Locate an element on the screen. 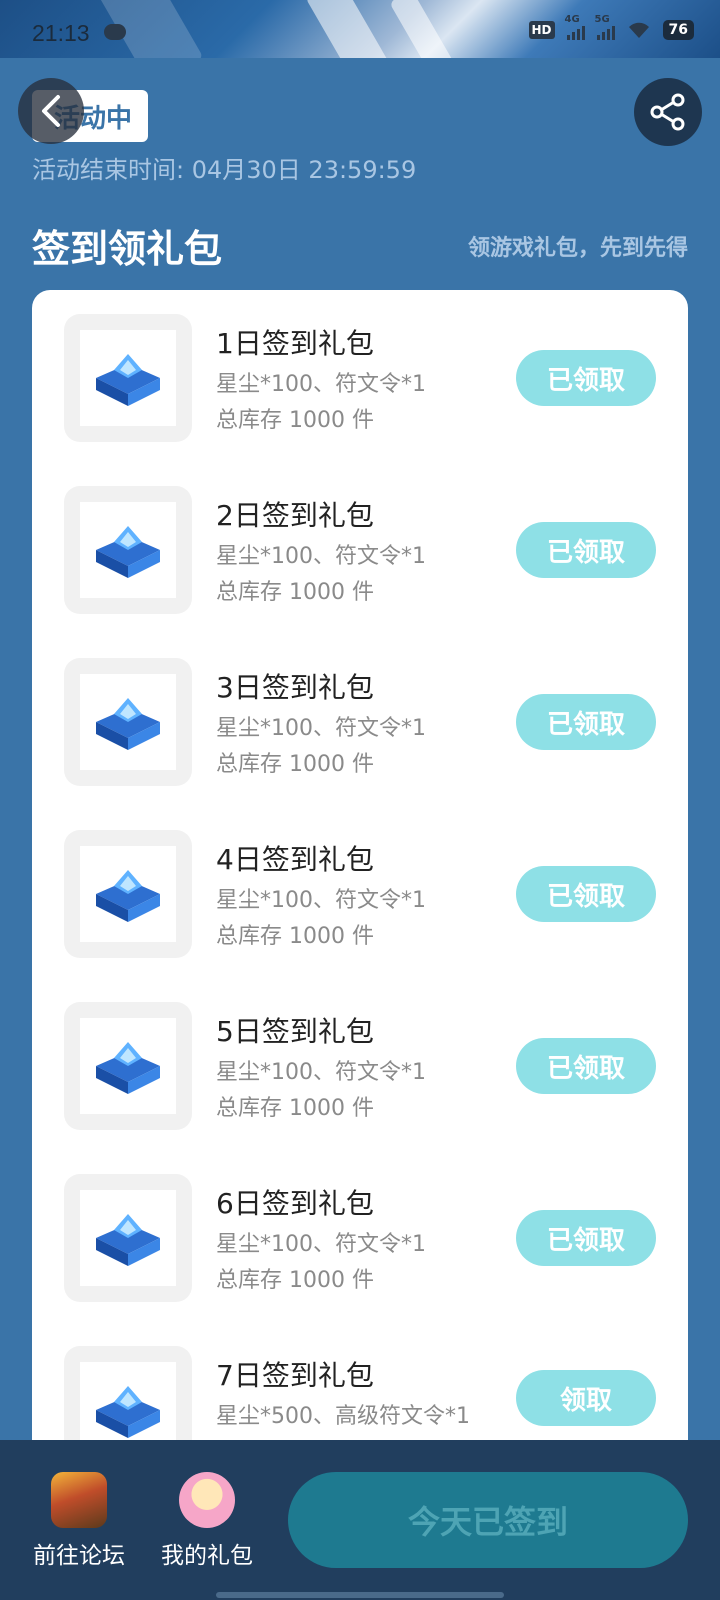  forum-link: 前往论坛 is located at coordinates (79, 1521).